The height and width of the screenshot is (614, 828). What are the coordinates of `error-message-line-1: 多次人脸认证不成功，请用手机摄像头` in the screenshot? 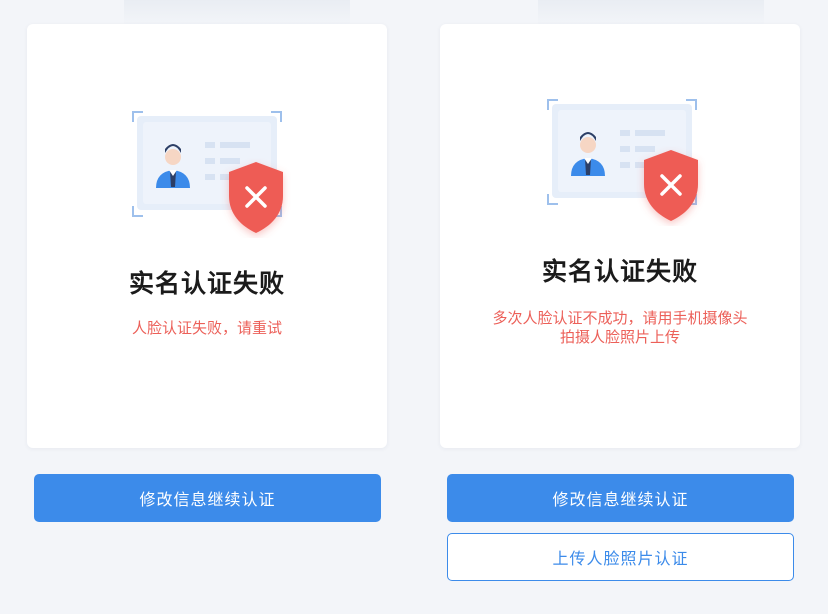 It's located at (620, 318).